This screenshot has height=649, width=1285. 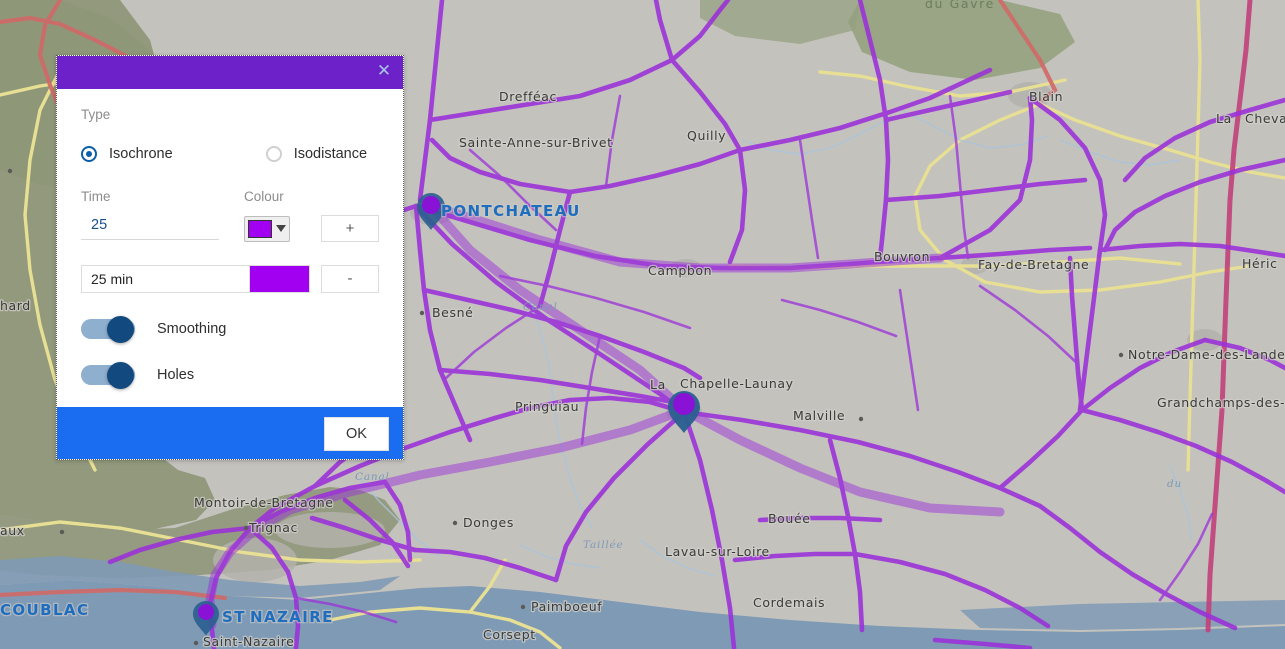 I want to click on map-label: PONTCHATEAU, so click(x=511, y=211).